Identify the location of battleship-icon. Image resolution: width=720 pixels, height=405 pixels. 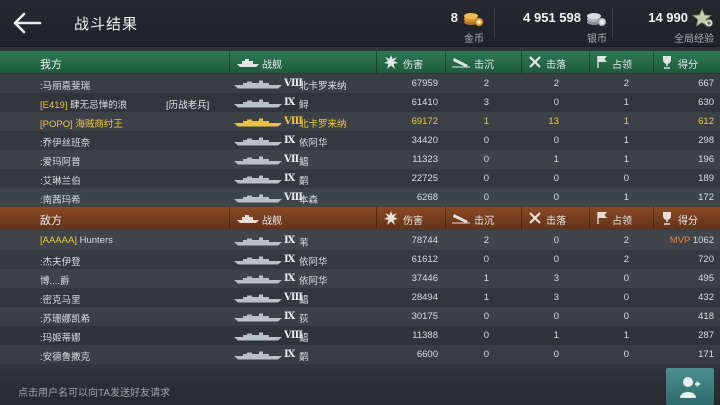
(248, 63).